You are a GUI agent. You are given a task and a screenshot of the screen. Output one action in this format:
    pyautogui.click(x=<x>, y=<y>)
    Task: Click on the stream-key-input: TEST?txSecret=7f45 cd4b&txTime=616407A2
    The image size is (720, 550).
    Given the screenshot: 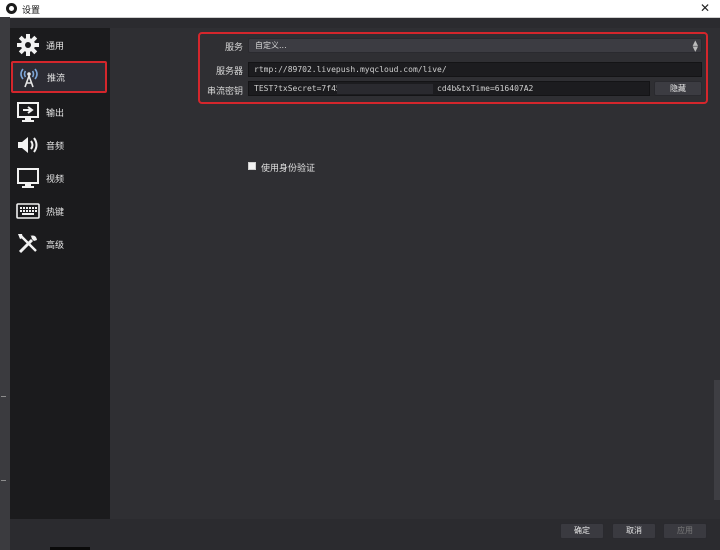 What is the action you would take?
    pyautogui.click(x=449, y=88)
    